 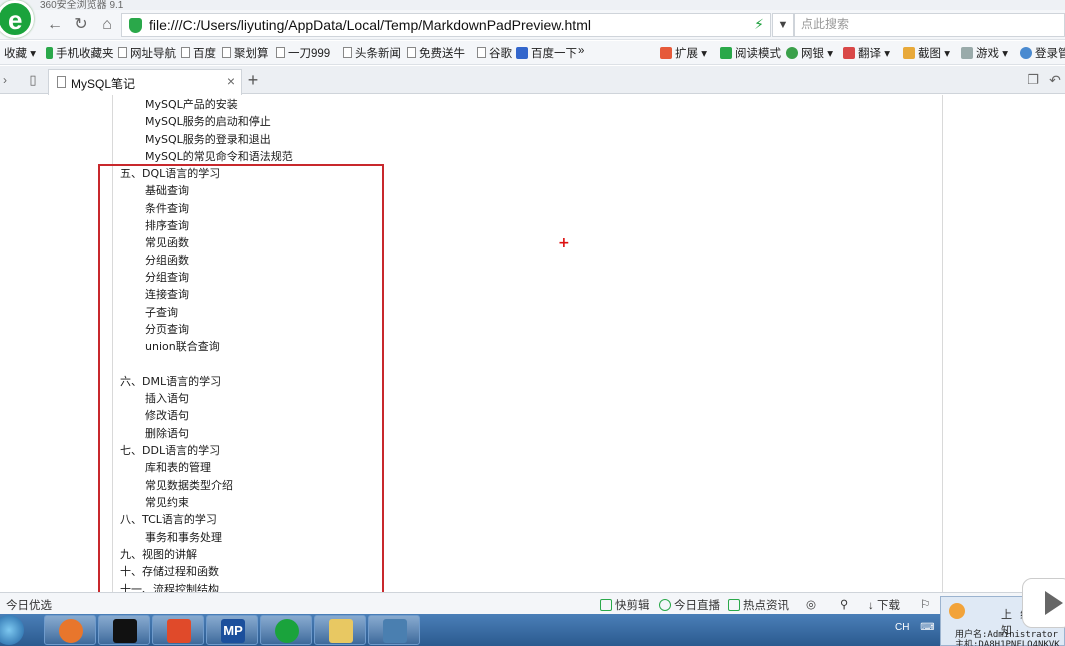 What do you see at coordinates (665, 605) in the screenshot?
I see `play-circle-icon` at bounding box center [665, 605].